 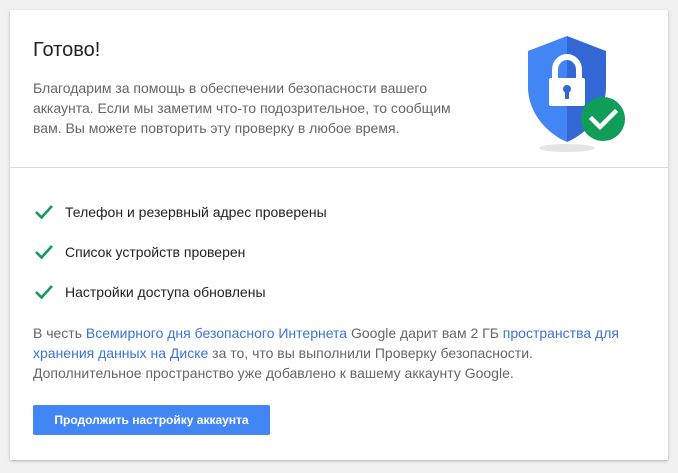 What do you see at coordinates (165, 292) in the screenshot?
I see `check-label-access-settings: Настройки доступа обновлены` at bounding box center [165, 292].